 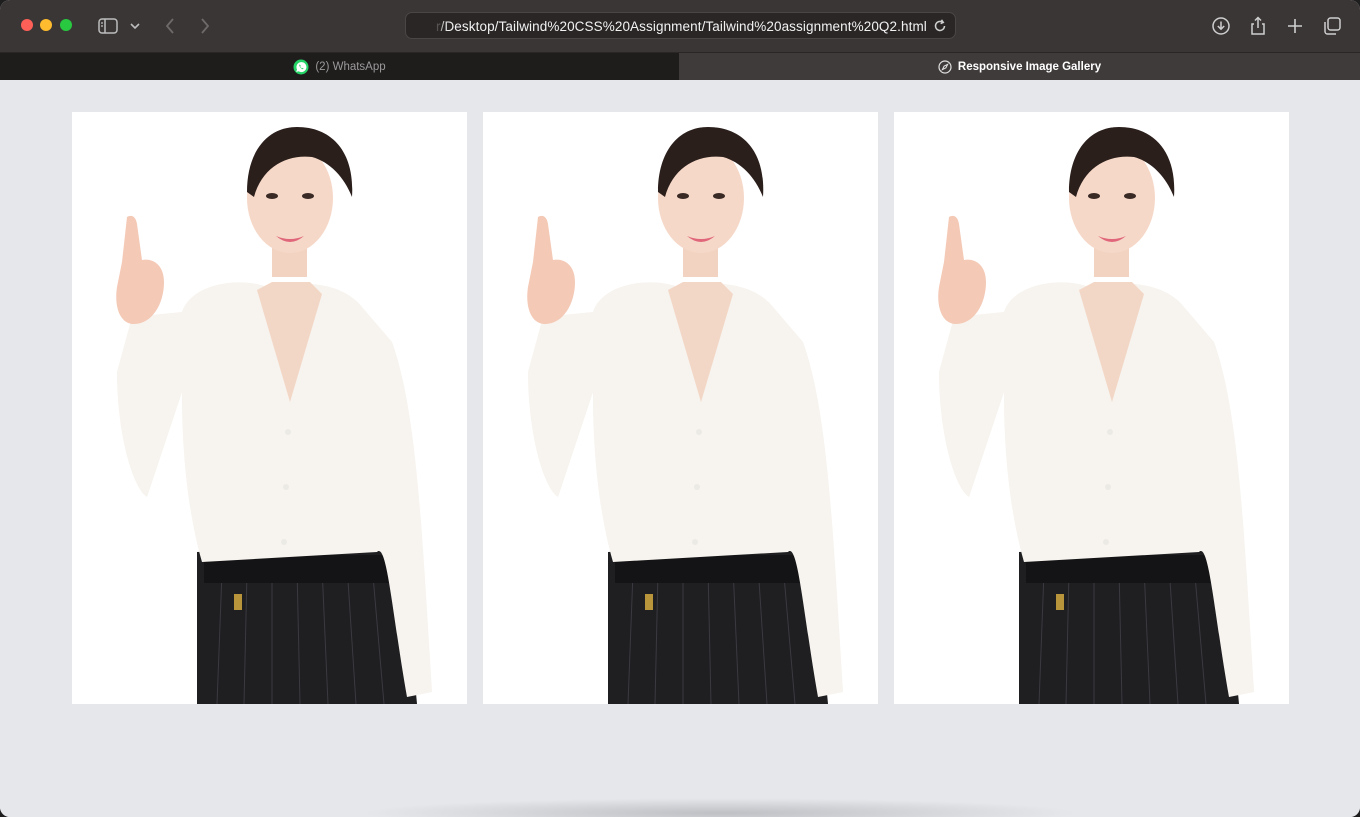 What do you see at coordinates (66, 25) in the screenshot?
I see `zoom-window-button` at bounding box center [66, 25].